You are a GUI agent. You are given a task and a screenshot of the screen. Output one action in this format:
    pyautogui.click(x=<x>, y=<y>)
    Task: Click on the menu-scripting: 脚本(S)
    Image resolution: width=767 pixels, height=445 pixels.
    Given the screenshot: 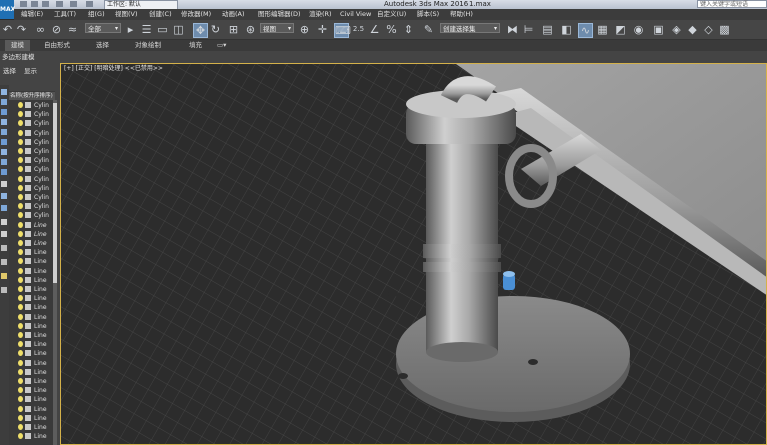 What is the action you would take?
    pyautogui.click(x=428, y=14)
    